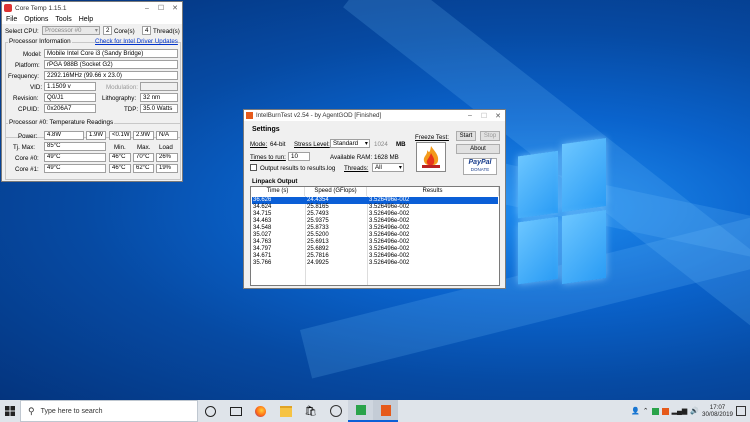  Describe the element at coordinates (694, 411) in the screenshot. I see `volume-icon: 🔊` at that location.